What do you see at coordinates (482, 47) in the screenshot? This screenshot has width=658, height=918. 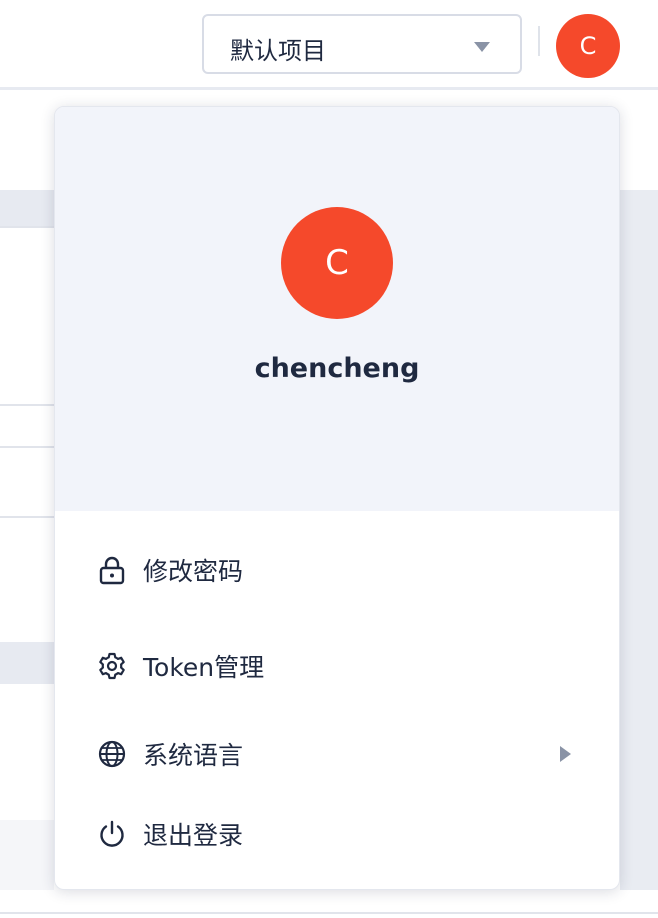 I see `chevron-down-icon` at bounding box center [482, 47].